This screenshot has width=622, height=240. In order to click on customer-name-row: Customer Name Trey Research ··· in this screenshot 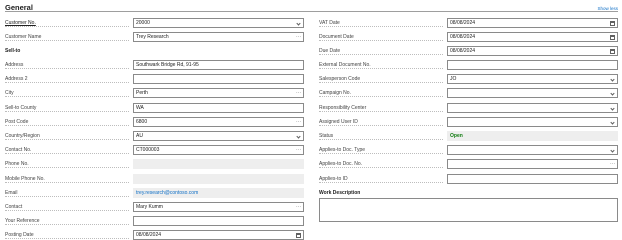, I will do `click(155, 37)`.